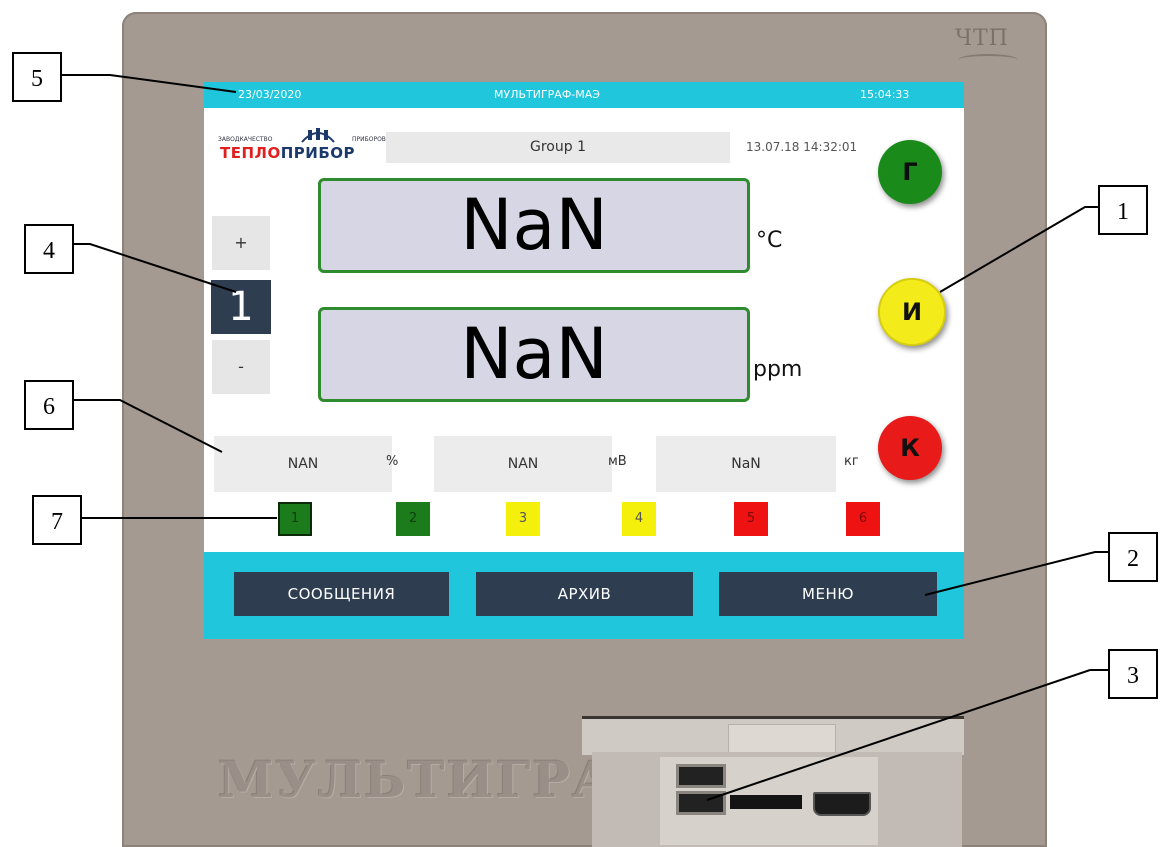 This screenshot has height=847, width=1163. I want to click on callout-3: 3, so click(1133, 674).